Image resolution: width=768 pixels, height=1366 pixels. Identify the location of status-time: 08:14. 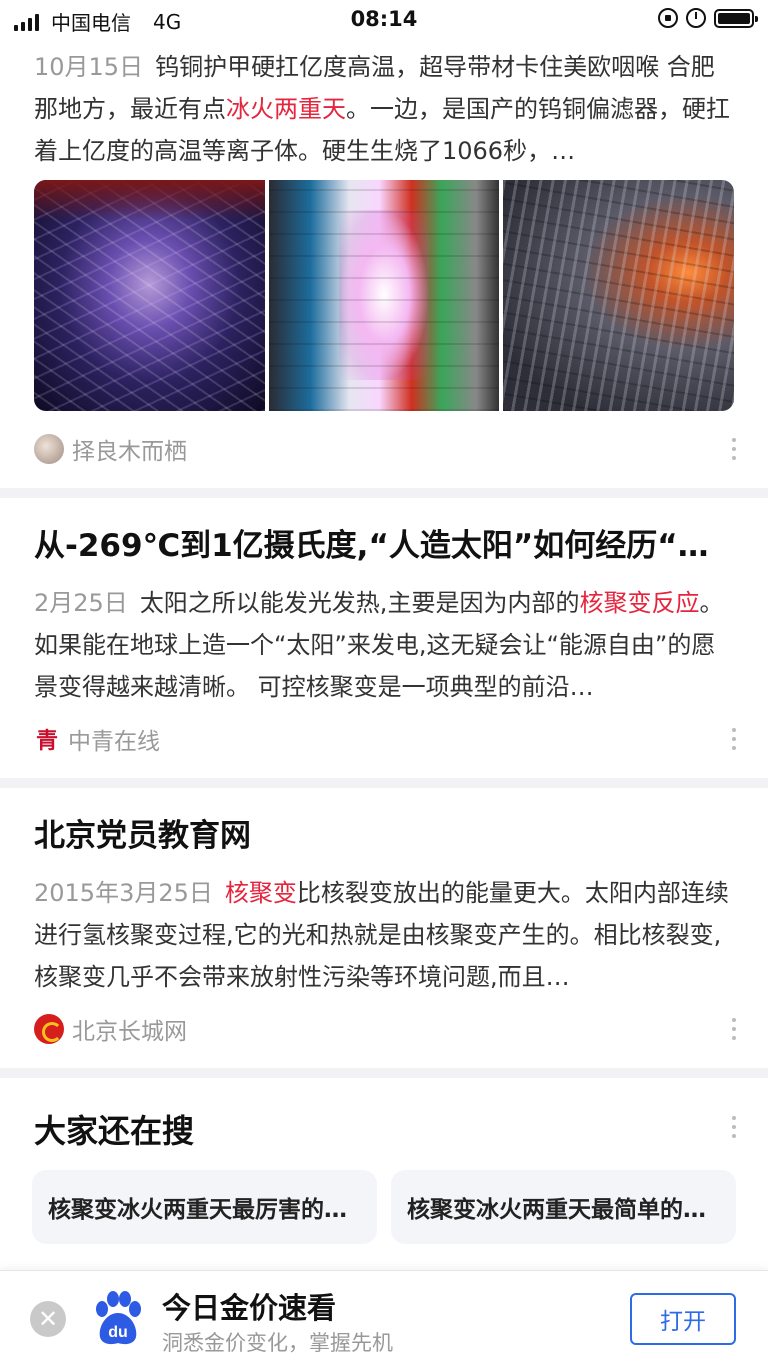
(384, 19).